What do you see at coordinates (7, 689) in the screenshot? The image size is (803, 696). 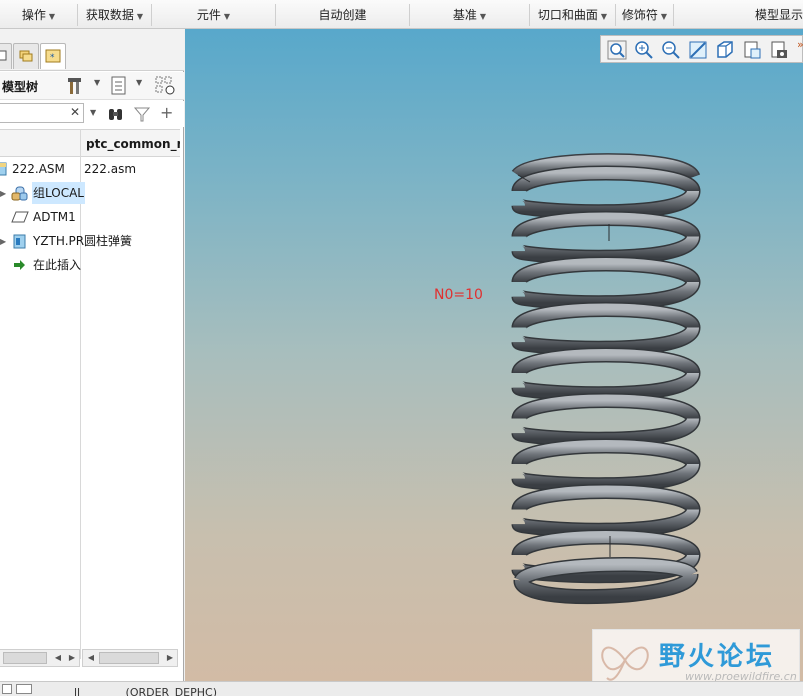 I see `status-indicator-icon` at bounding box center [7, 689].